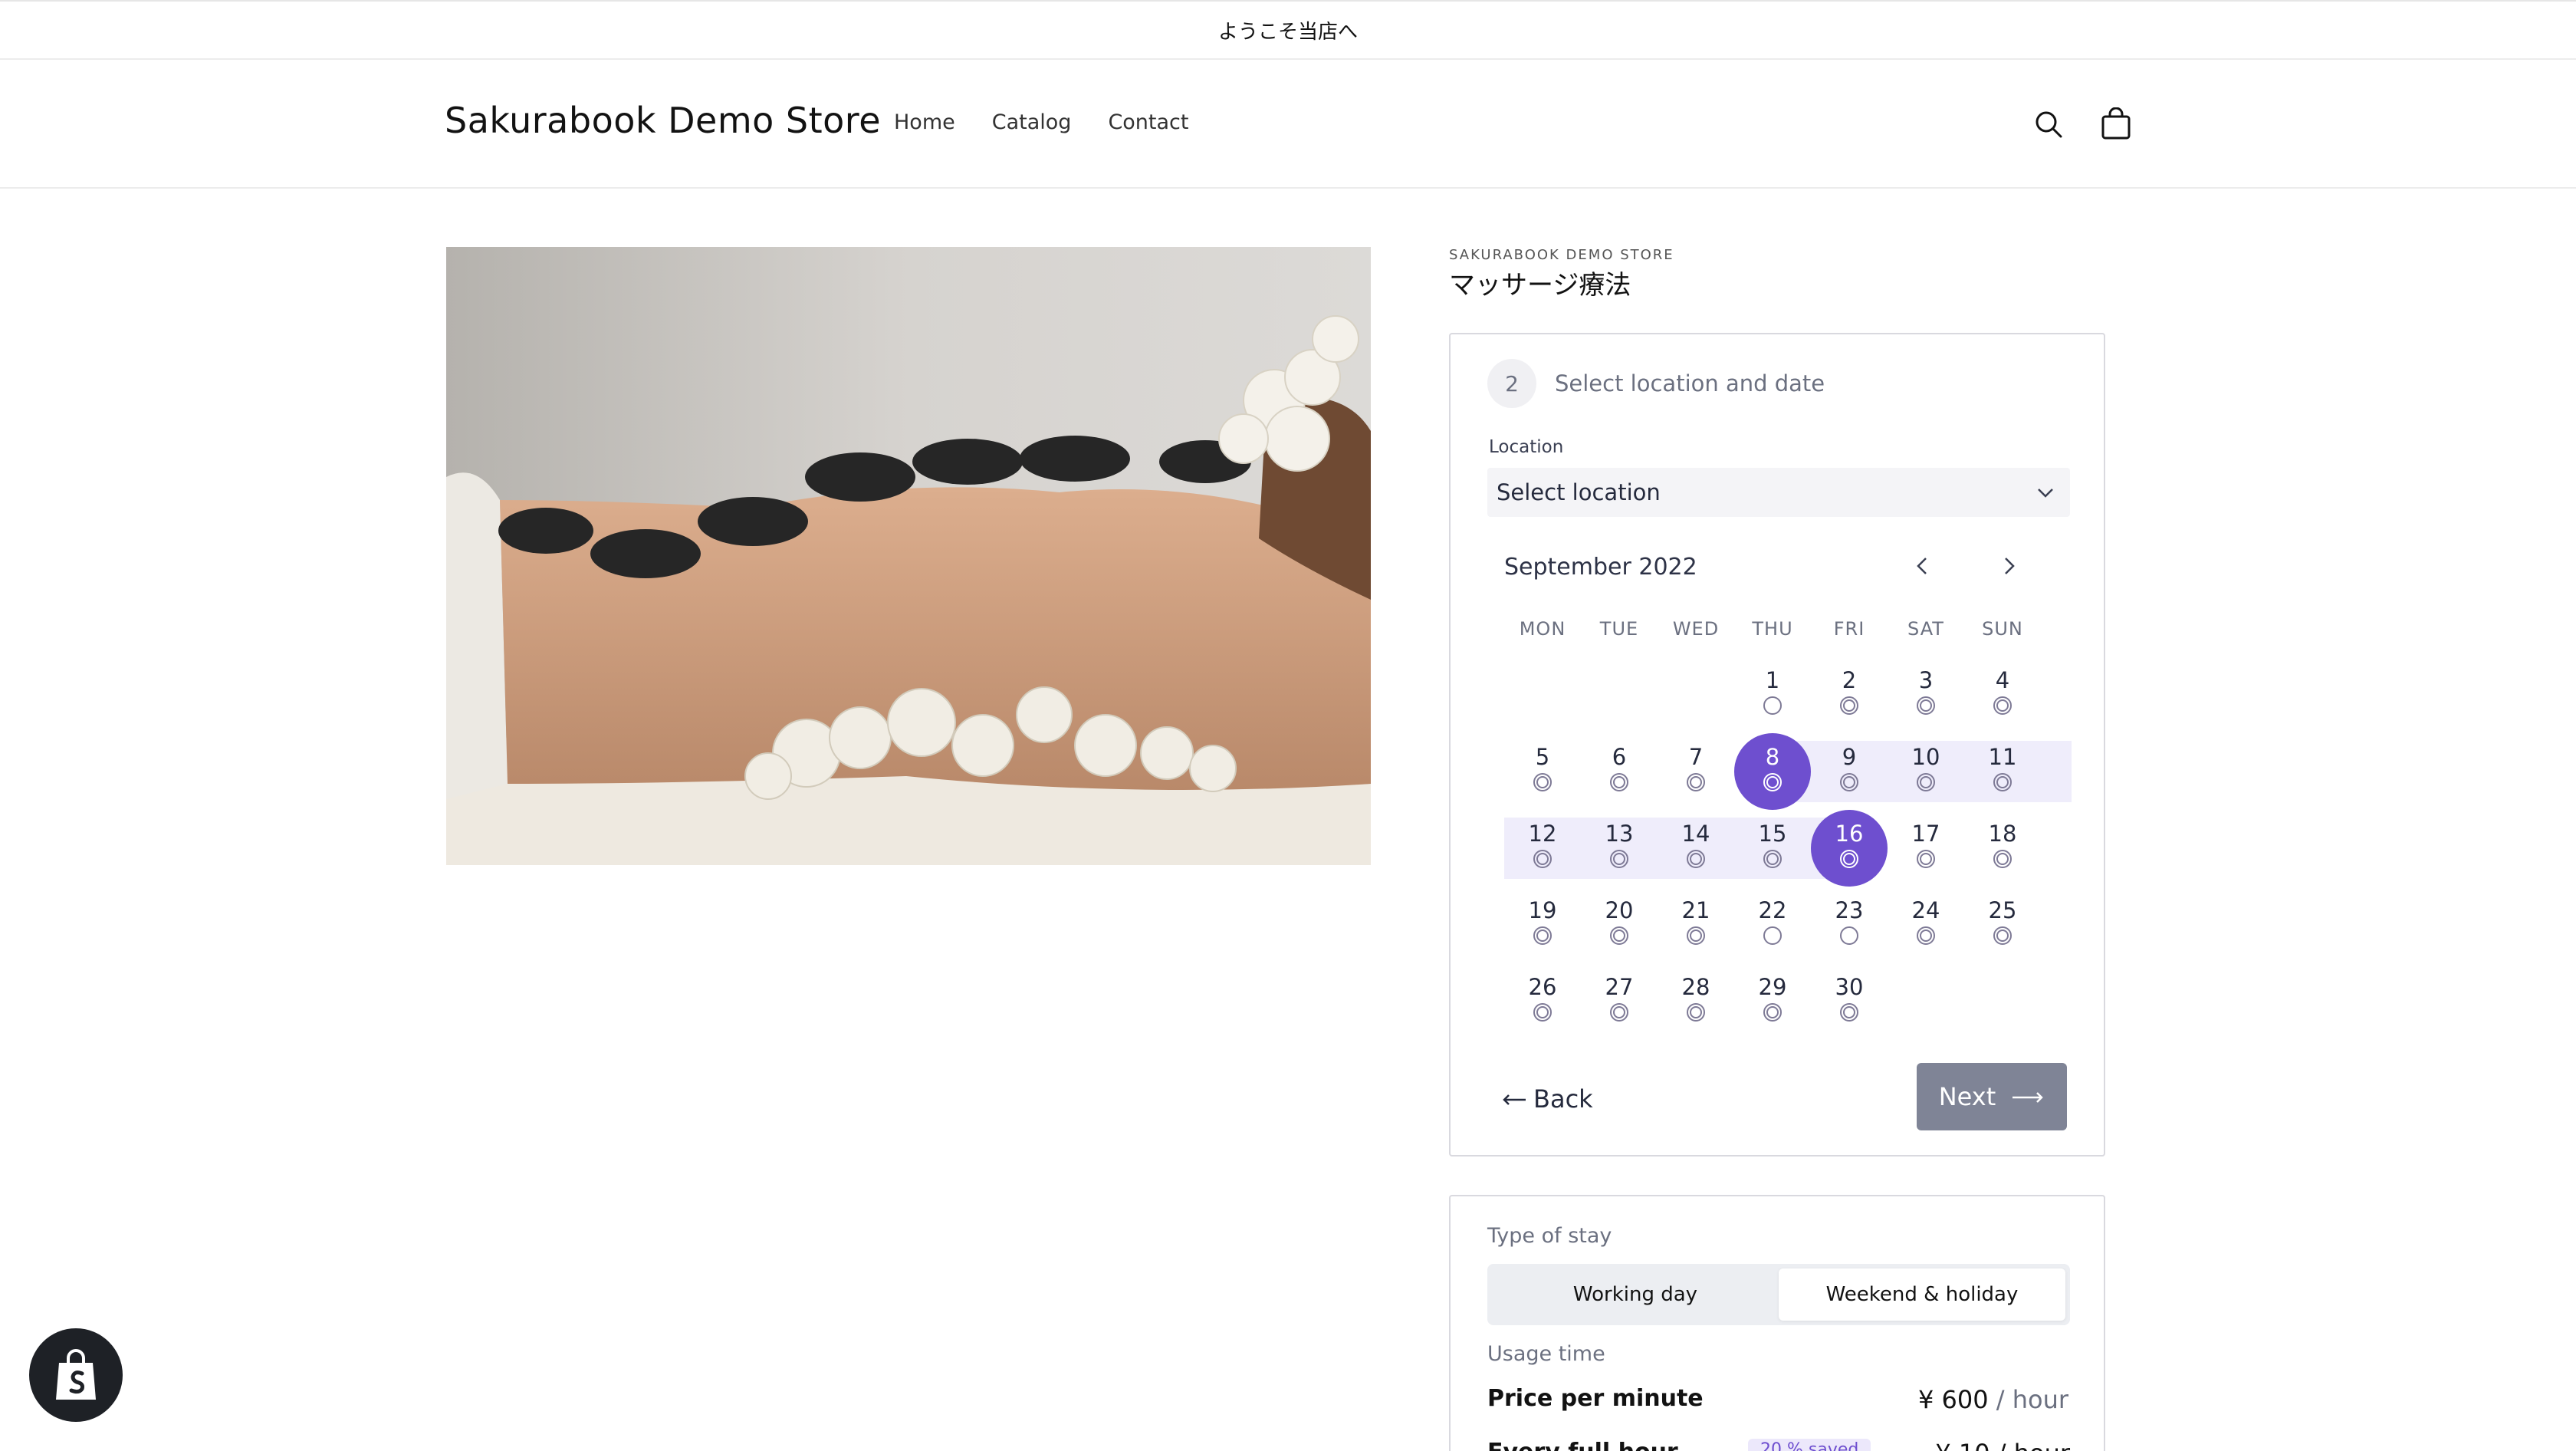 The height and width of the screenshot is (1451, 2576). I want to click on price-unit: / hour, so click(2032, 1399).